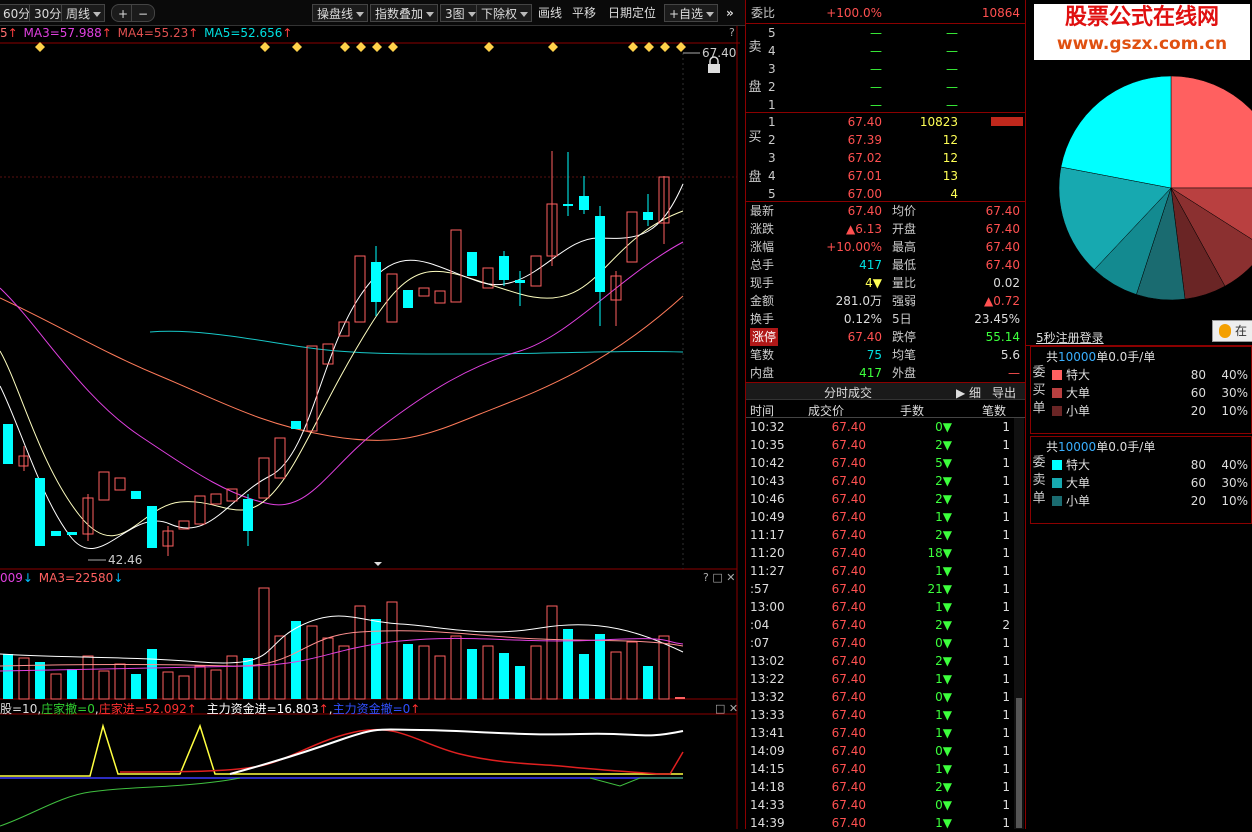  Describe the element at coordinates (733, 708) in the screenshot. I see `fund-close-icon: ✕` at that location.